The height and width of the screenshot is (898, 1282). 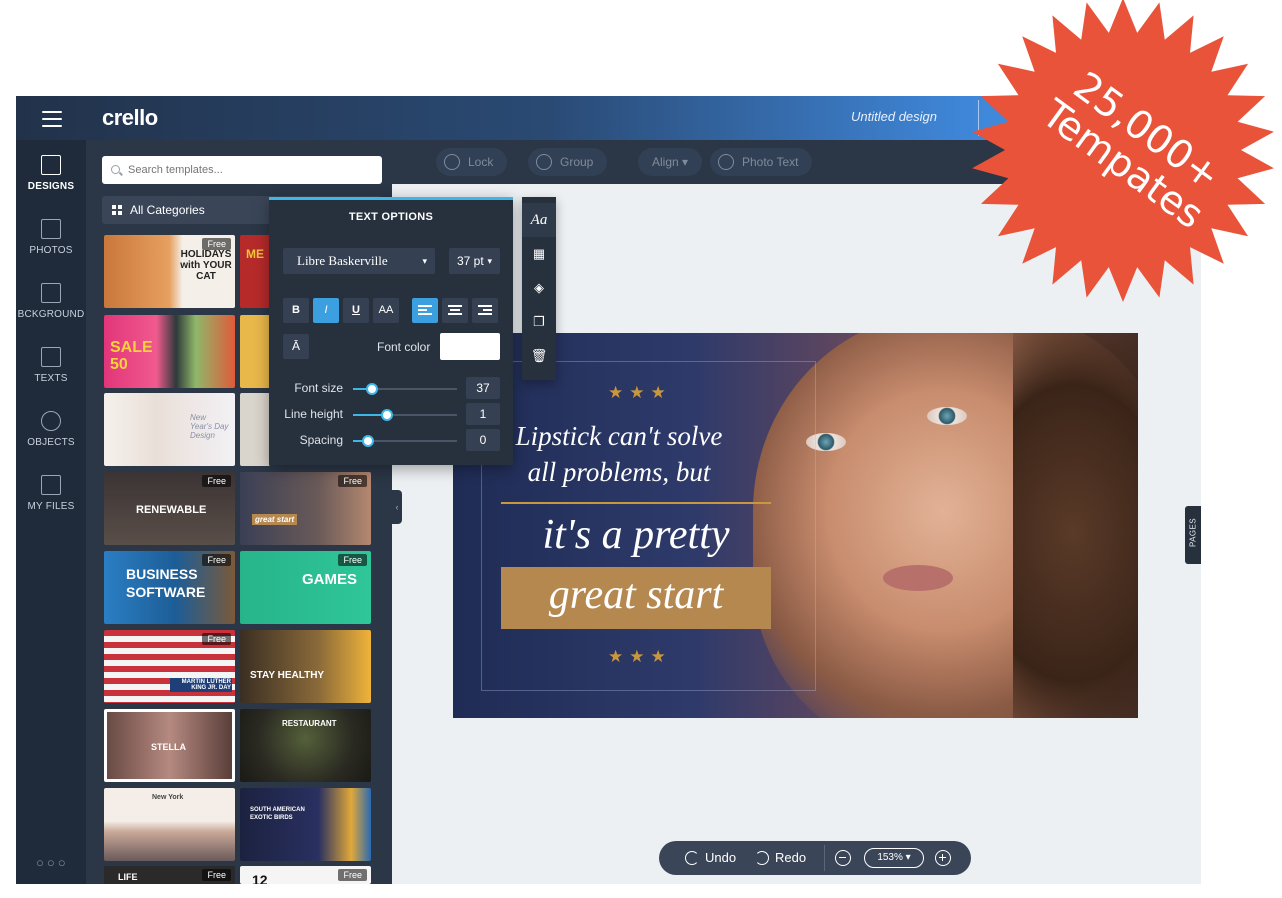 I want to click on redo-button: Redo, so click(x=780, y=858).